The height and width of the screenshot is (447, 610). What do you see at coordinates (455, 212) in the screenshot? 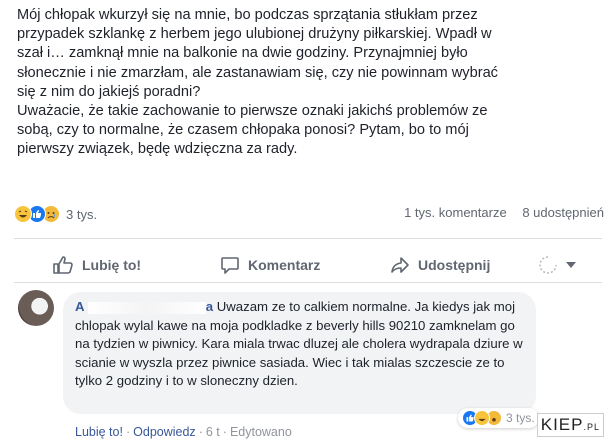
I see `comments-count: 1 tys. komentarze` at bounding box center [455, 212].